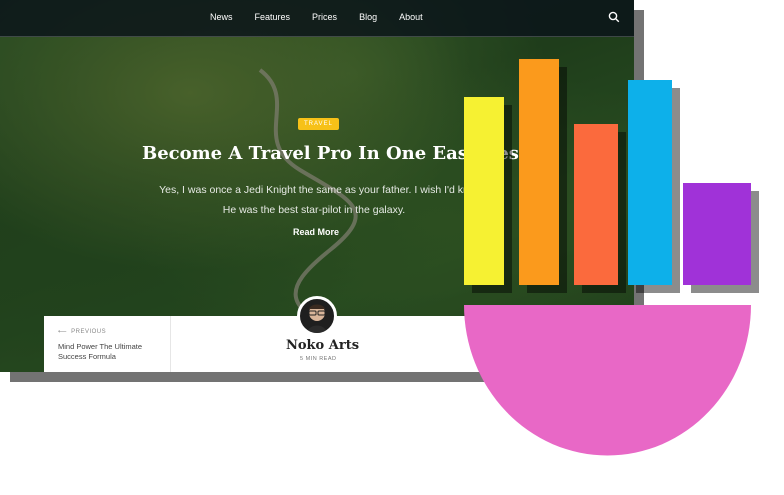 This screenshot has height=495, width=784. I want to click on nav-item-about: About, so click(411, 17).